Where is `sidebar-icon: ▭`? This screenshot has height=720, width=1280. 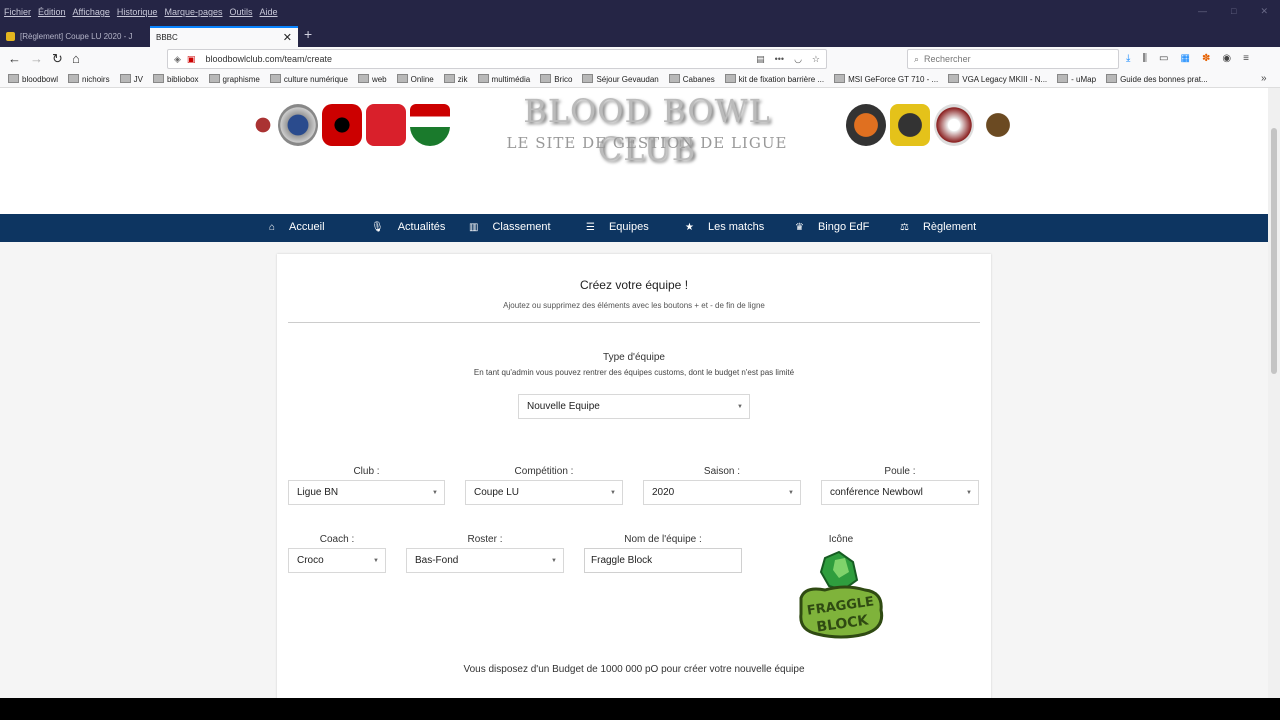 sidebar-icon: ▭ is located at coordinates (1163, 58).